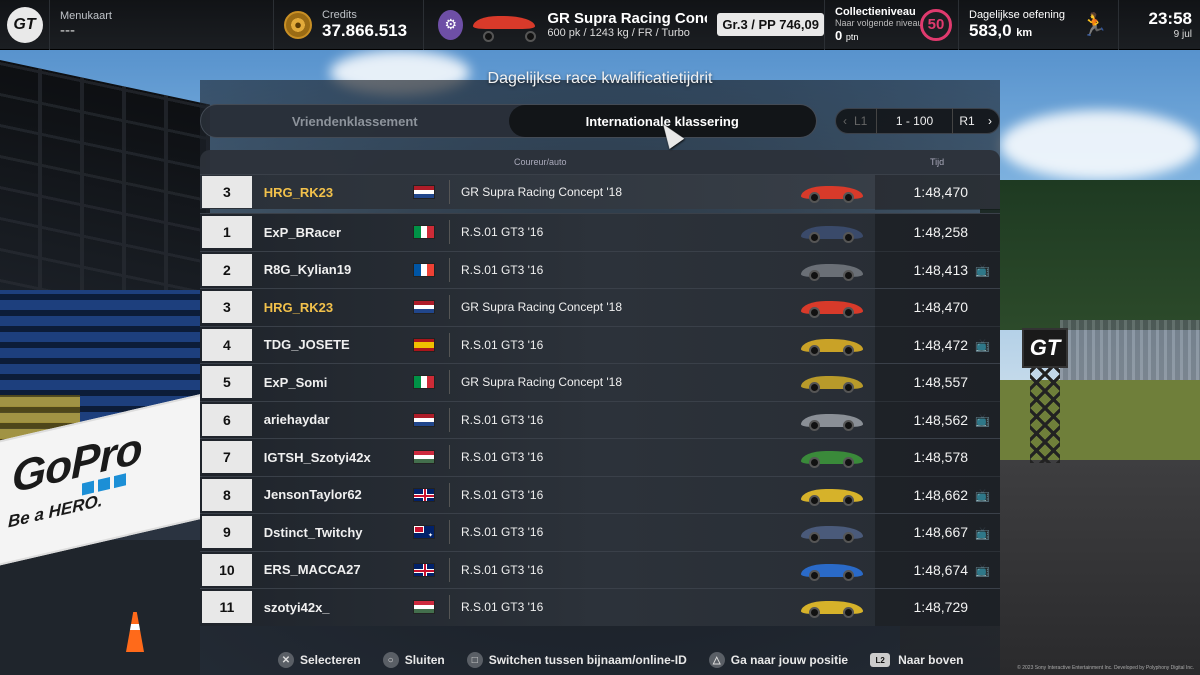 The height and width of the screenshot is (675, 1200). I want to click on lap-time: 1:48,662, so click(941, 494).